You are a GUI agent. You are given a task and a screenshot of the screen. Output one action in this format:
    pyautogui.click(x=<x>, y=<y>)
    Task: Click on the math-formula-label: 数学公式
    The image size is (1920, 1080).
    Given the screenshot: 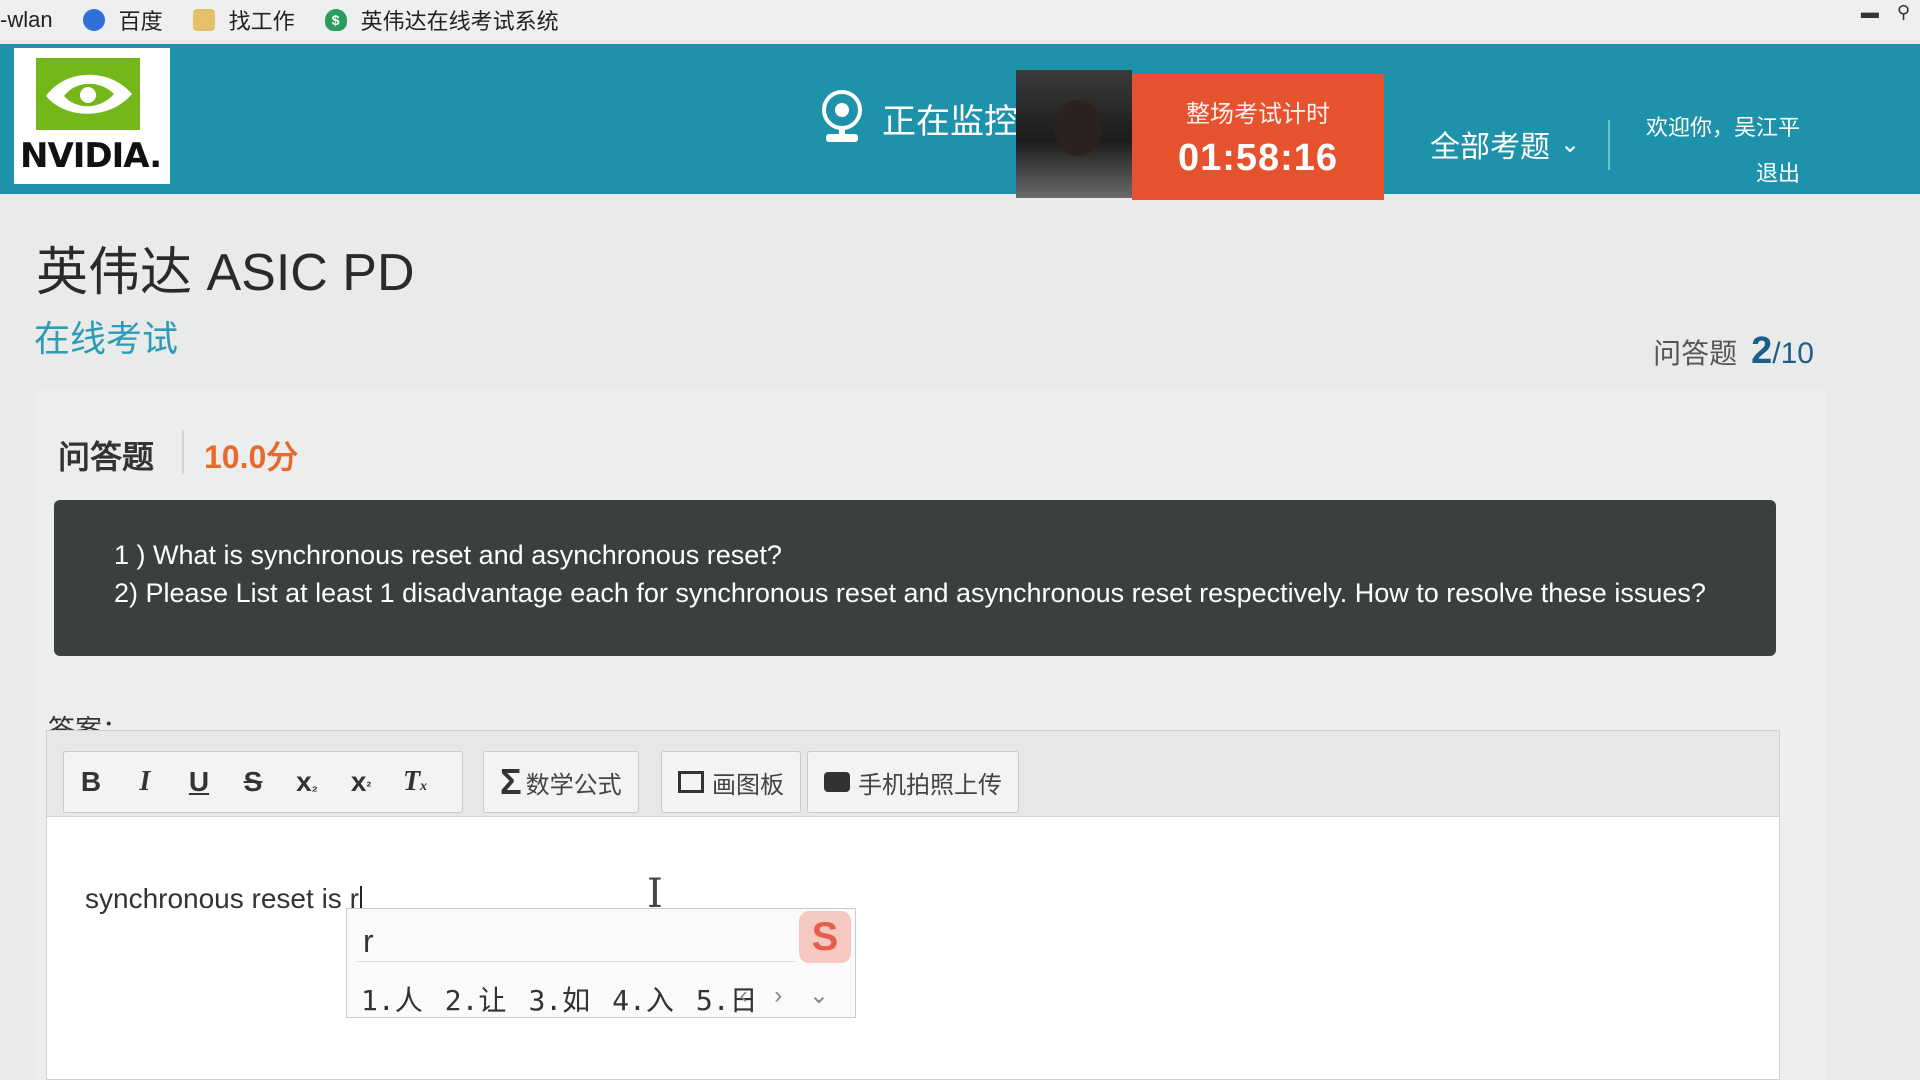 What is the action you would take?
    pyautogui.click(x=573, y=785)
    